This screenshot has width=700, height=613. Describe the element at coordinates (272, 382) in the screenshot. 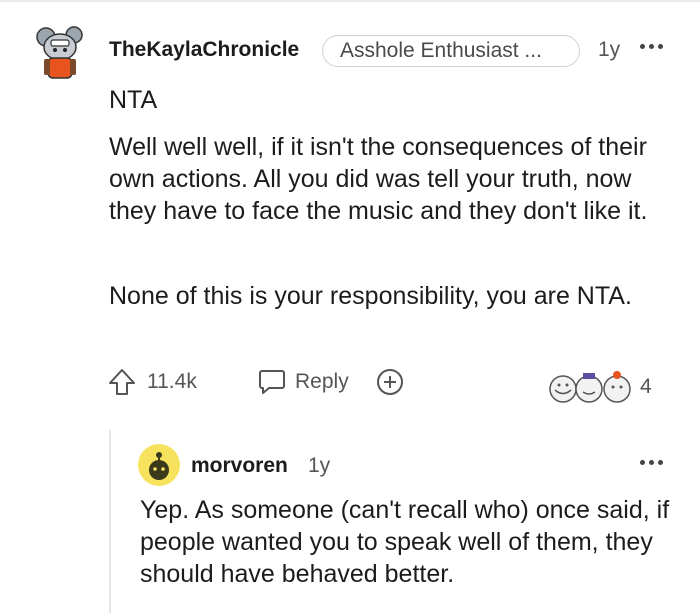

I see `speech-bubble-icon` at that location.